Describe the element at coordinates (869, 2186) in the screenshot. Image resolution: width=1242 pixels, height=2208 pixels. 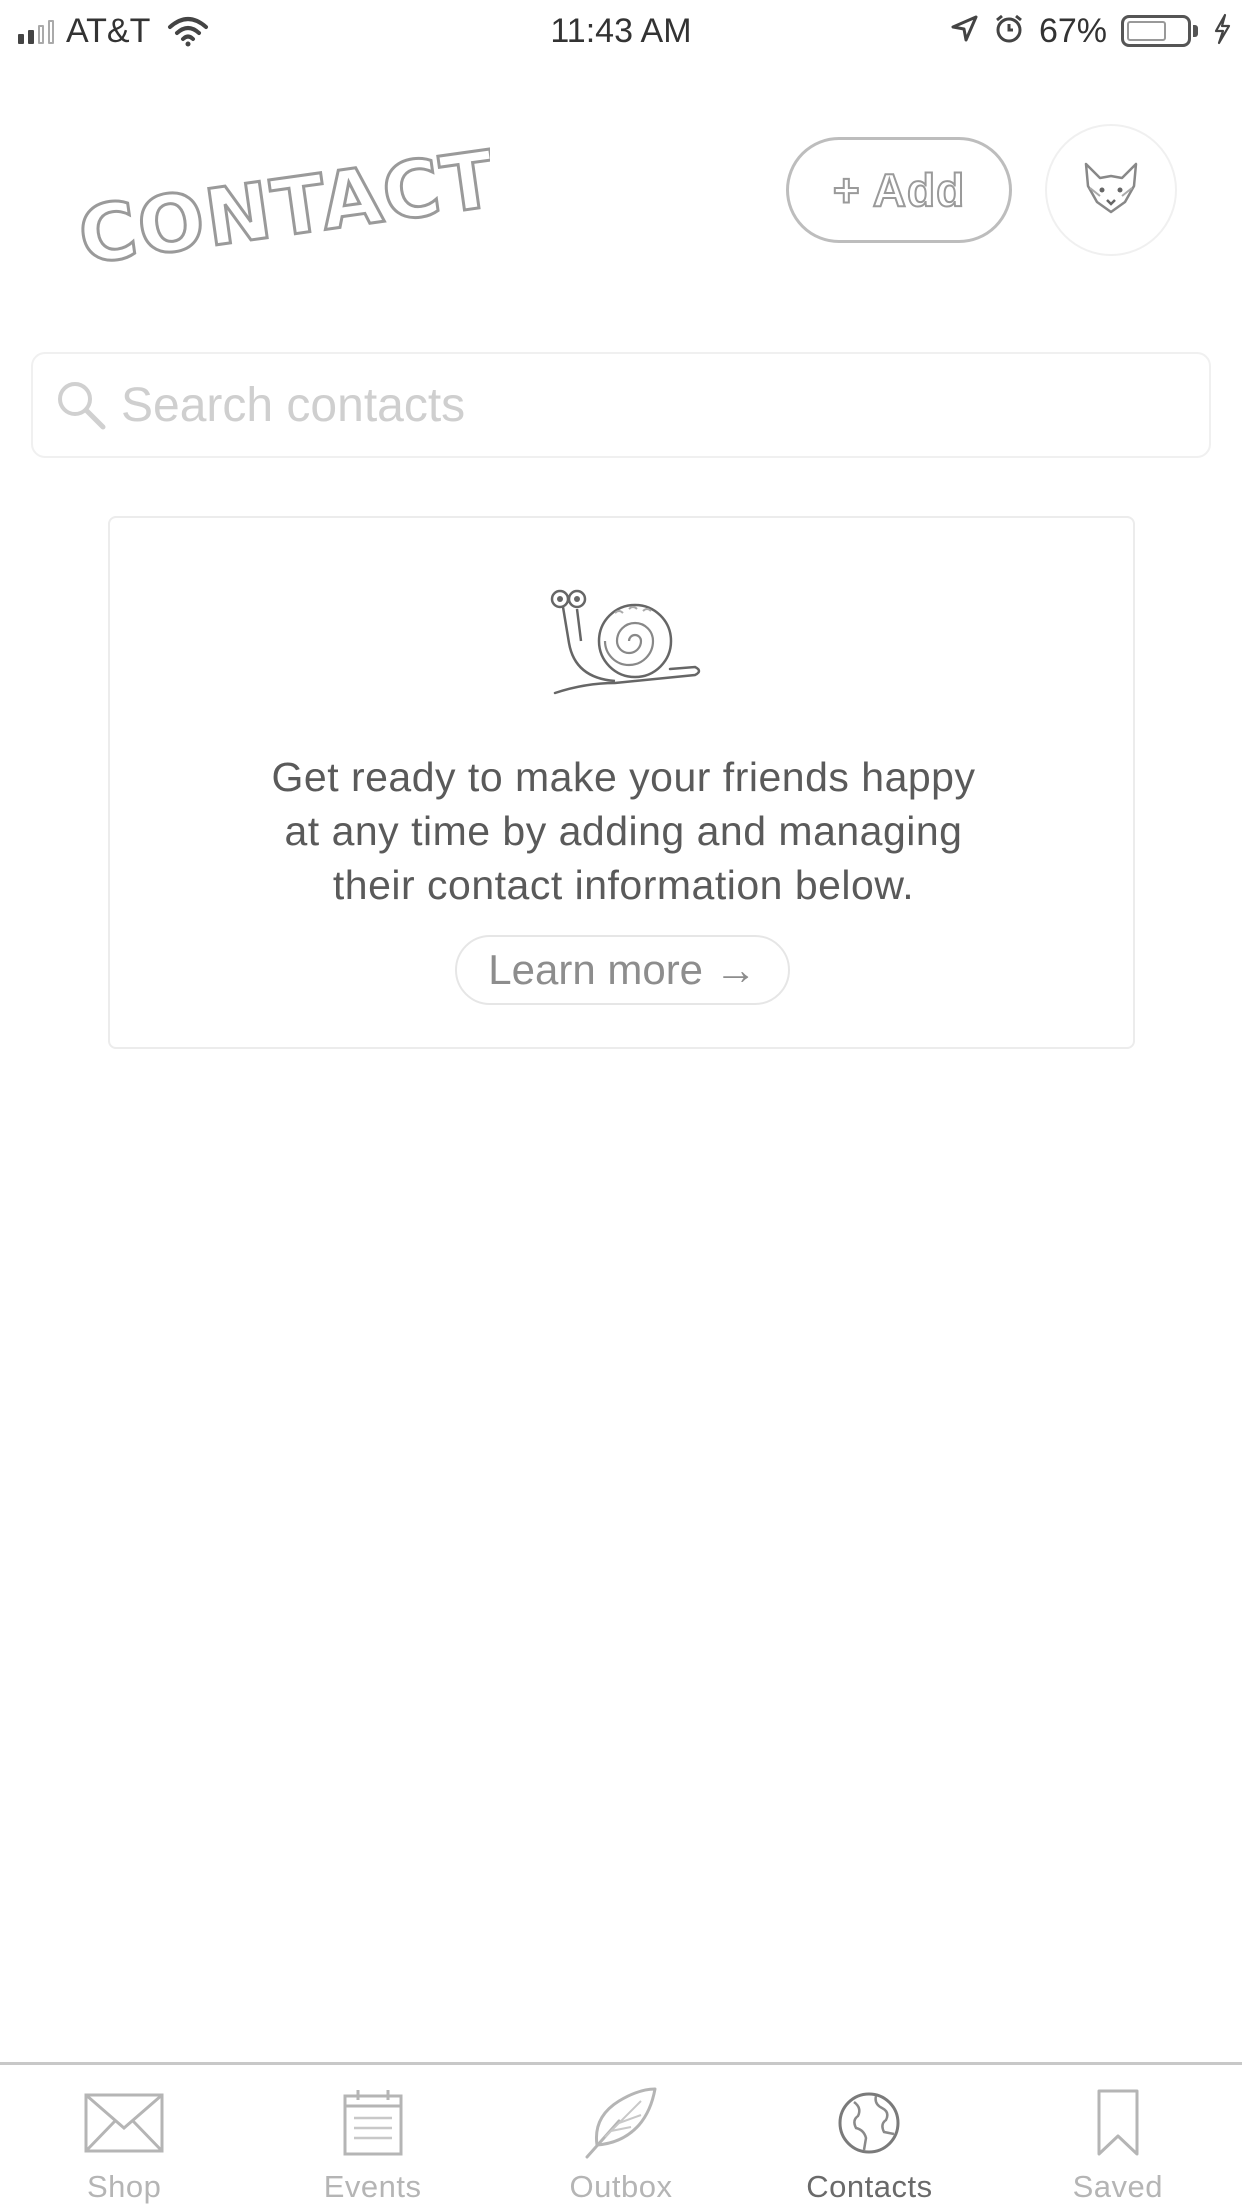
I see `tab-label: Contacts` at that location.